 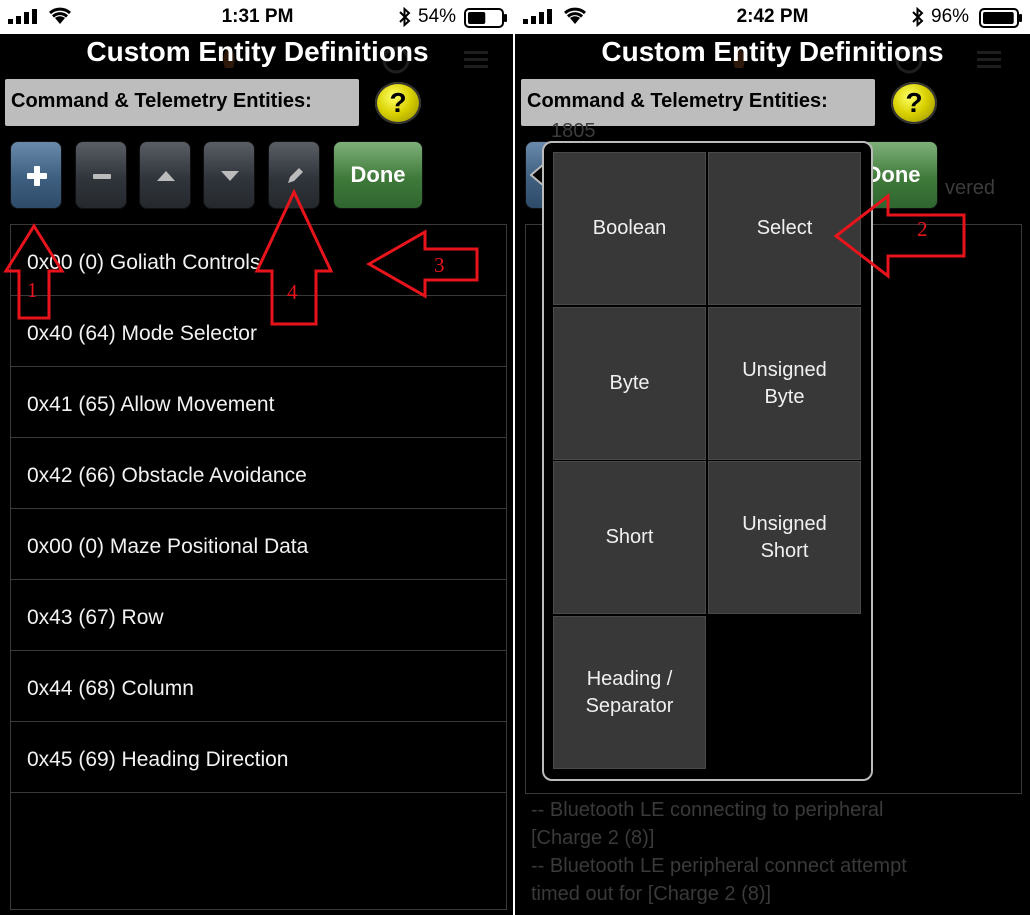 What do you see at coordinates (629, 383) in the screenshot?
I see `type-option-byte: Byte` at bounding box center [629, 383].